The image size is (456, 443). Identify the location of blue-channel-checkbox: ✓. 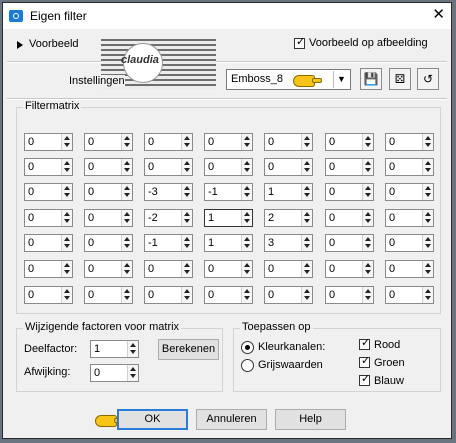
(364, 379).